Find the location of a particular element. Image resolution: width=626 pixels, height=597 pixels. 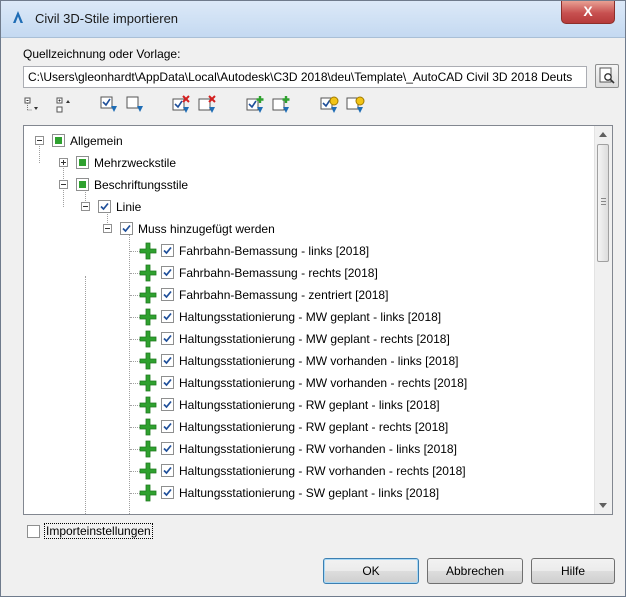

window-title: Civil 3D-Stile importieren is located at coordinates (107, 18).